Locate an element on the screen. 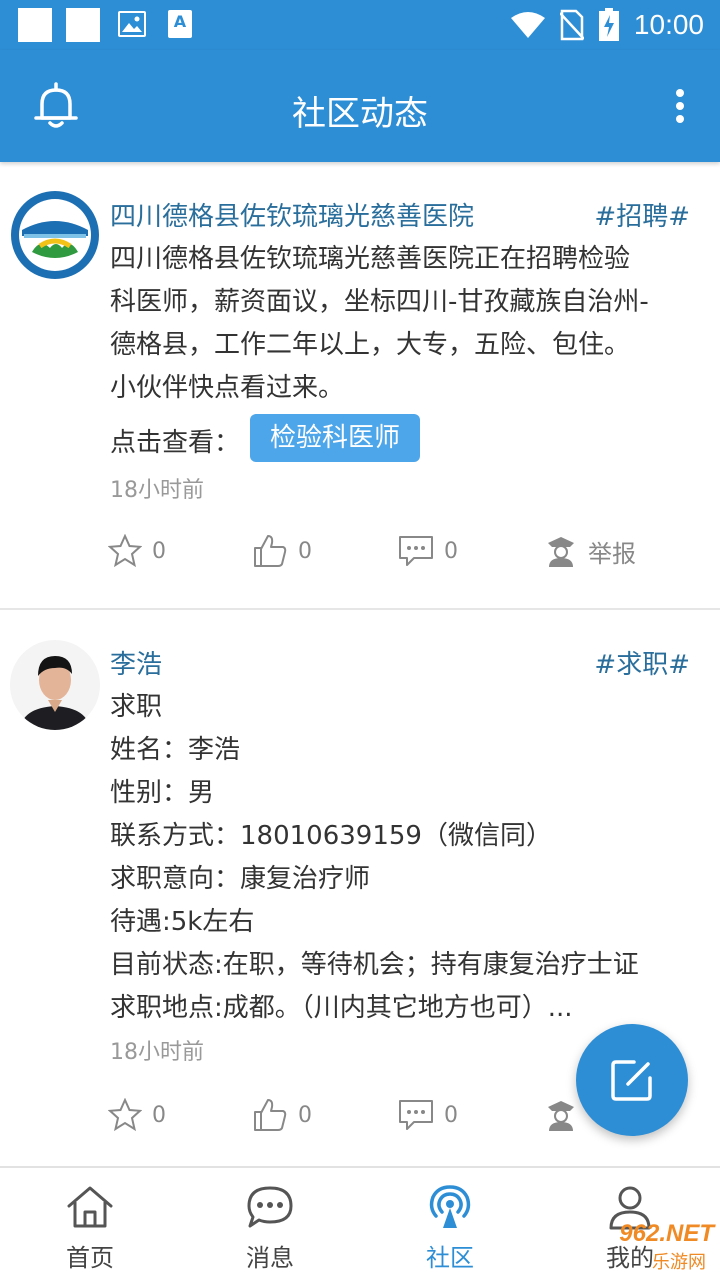 Image resolution: width=720 pixels, height=1280 pixels. post-body-line: 姓名：李浩 is located at coordinates (175, 750).